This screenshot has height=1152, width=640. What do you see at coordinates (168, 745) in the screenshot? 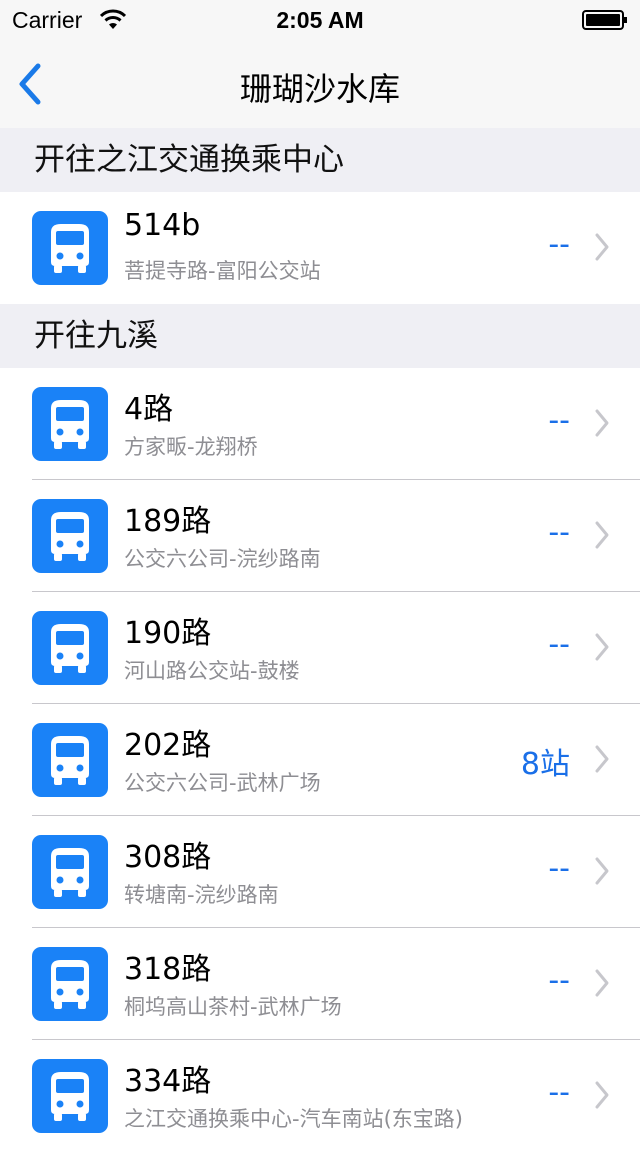
I see `route-name: 202路` at bounding box center [168, 745].